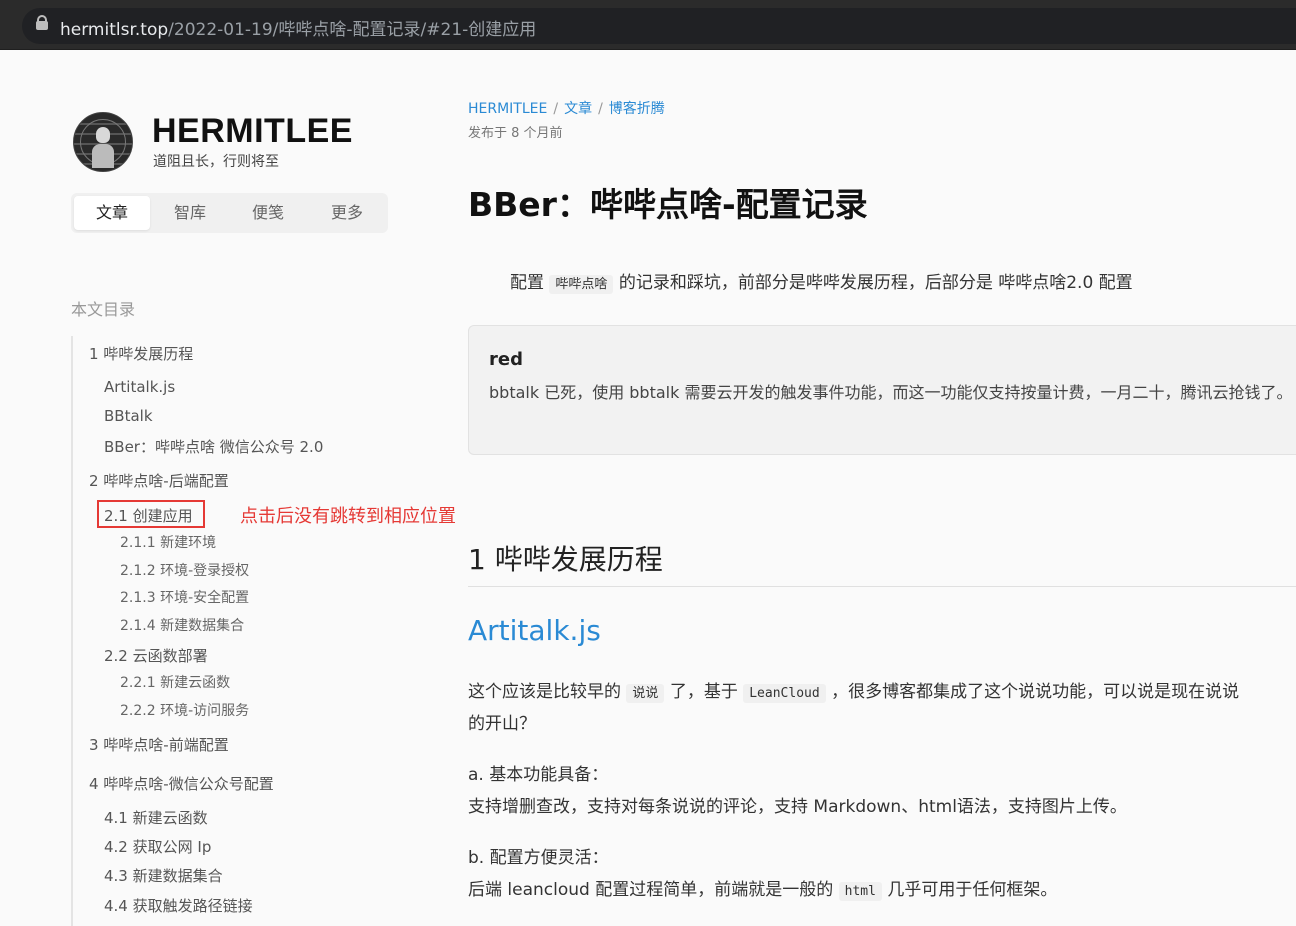  I want to click on paragraph: a. 基本功能具备：, so click(538, 775).